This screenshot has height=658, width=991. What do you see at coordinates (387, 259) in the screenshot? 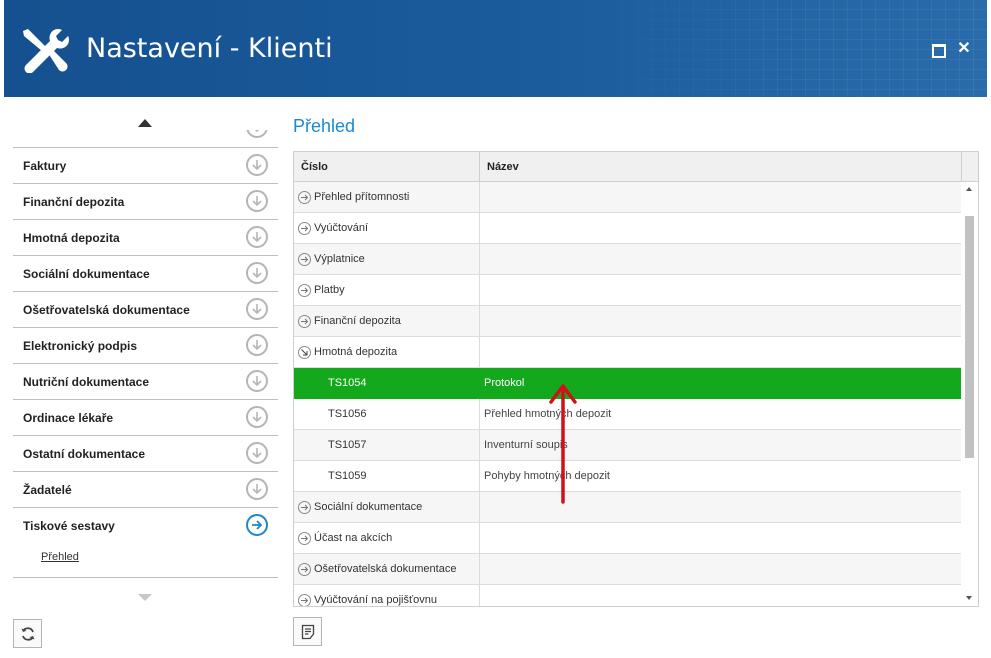
I see `cell-number: Výplatnice` at bounding box center [387, 259].